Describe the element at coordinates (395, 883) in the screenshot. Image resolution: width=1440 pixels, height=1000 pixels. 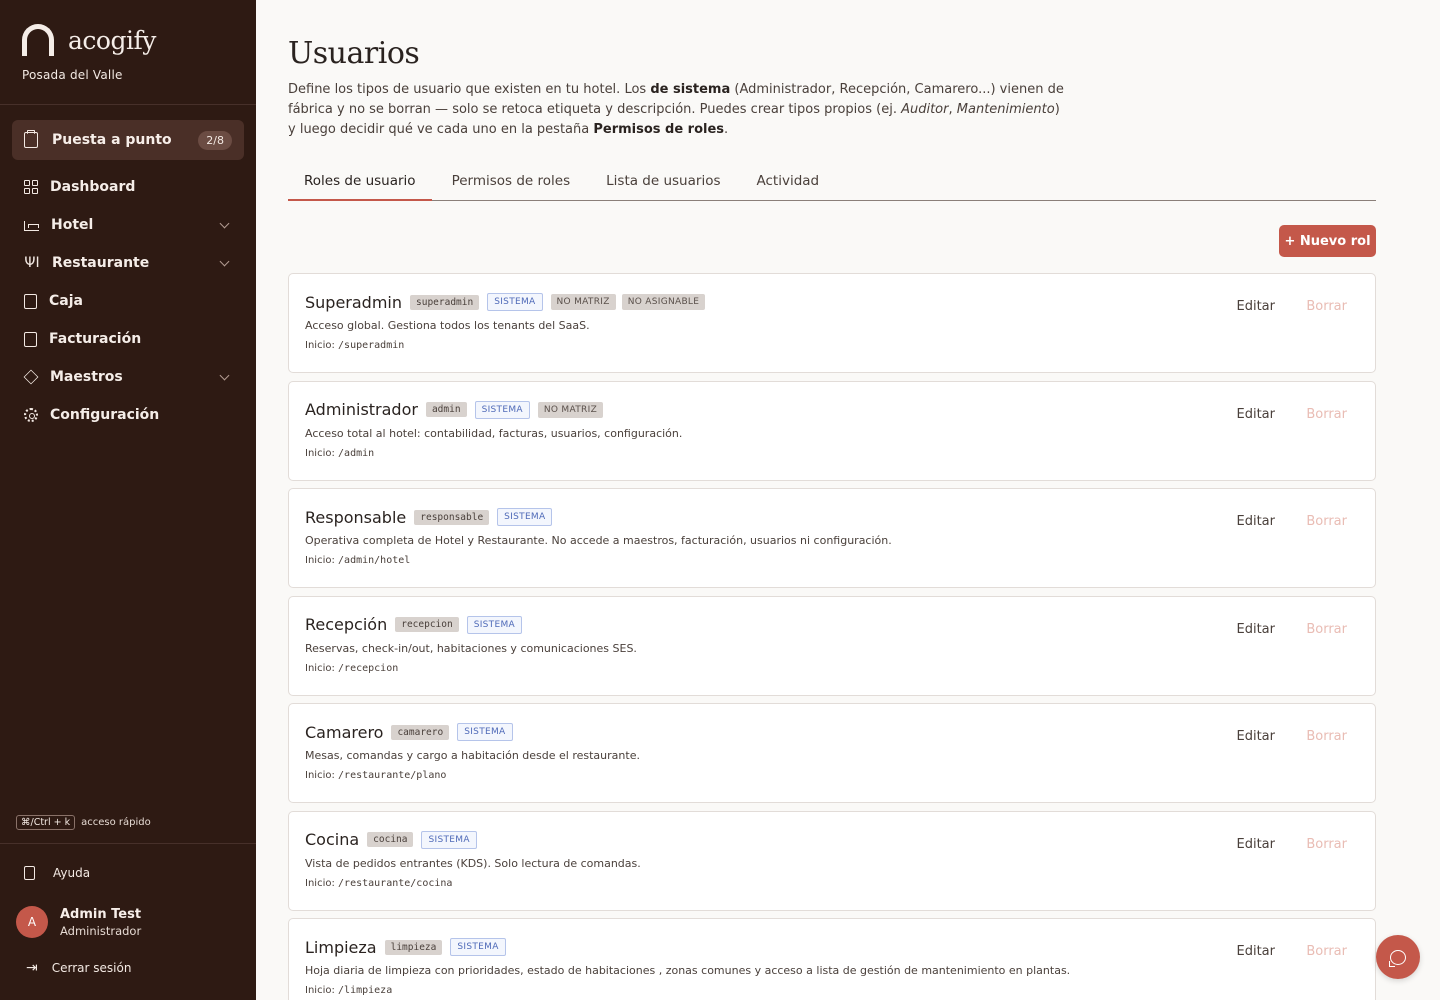
I see `home-path: /restaurante/cocina` at that location.